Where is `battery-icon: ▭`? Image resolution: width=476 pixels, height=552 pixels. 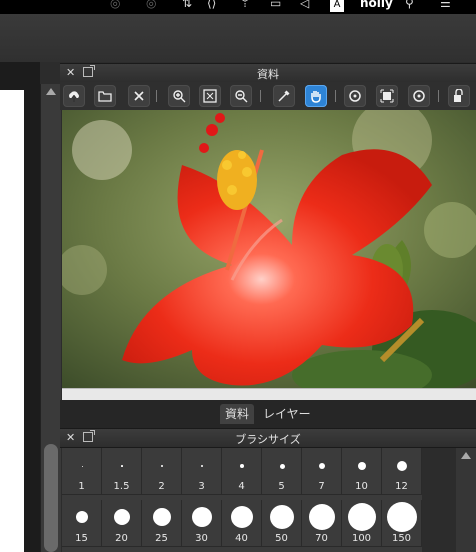 battery-icon: ▭ is located at coordinates (275, 5).